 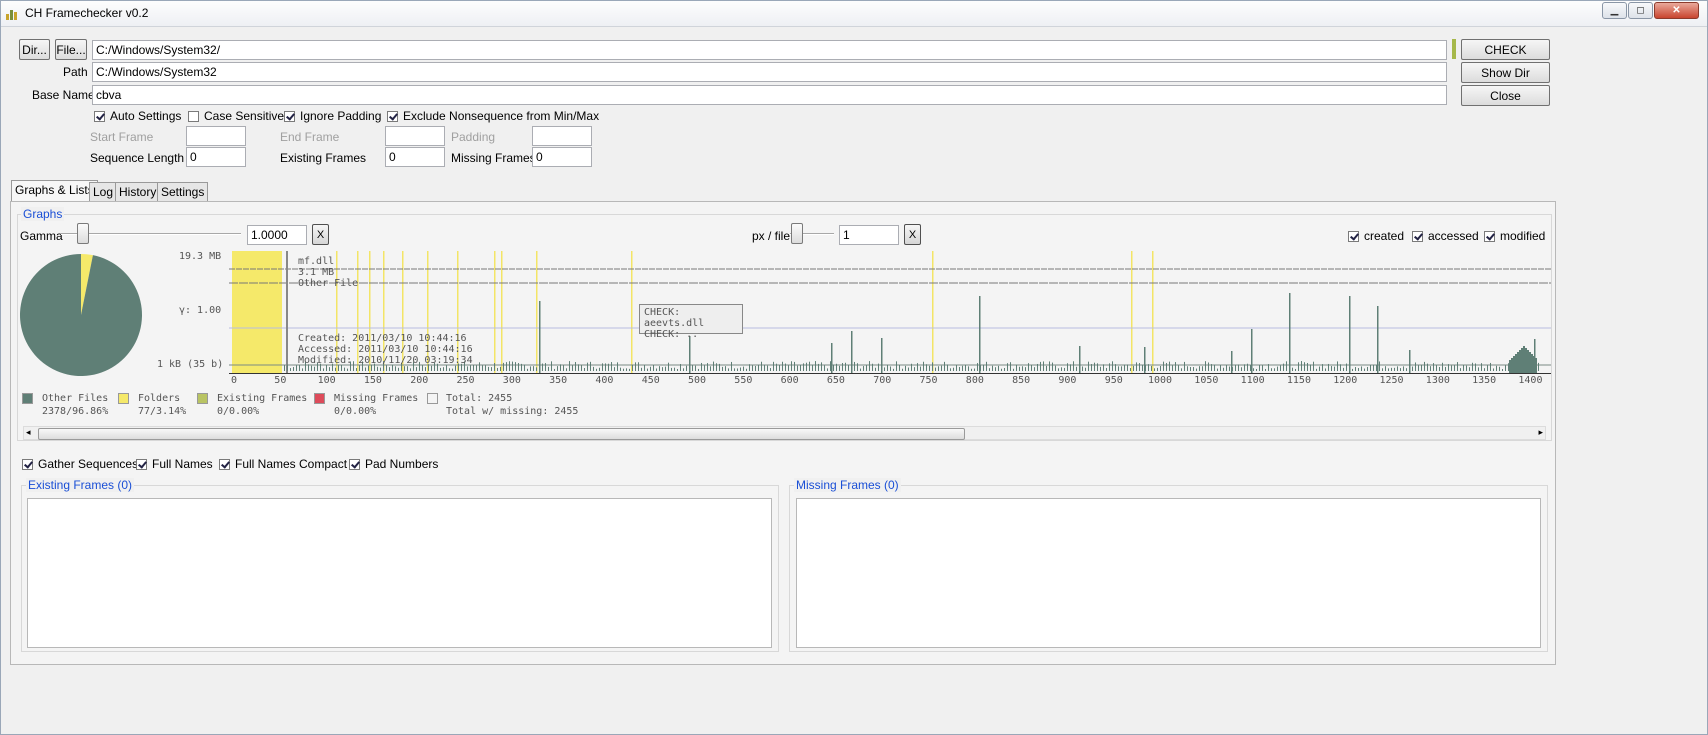 I want to click on graph-horizontal-scrollbar: ◂ ▸, so click(x=784, y=433).